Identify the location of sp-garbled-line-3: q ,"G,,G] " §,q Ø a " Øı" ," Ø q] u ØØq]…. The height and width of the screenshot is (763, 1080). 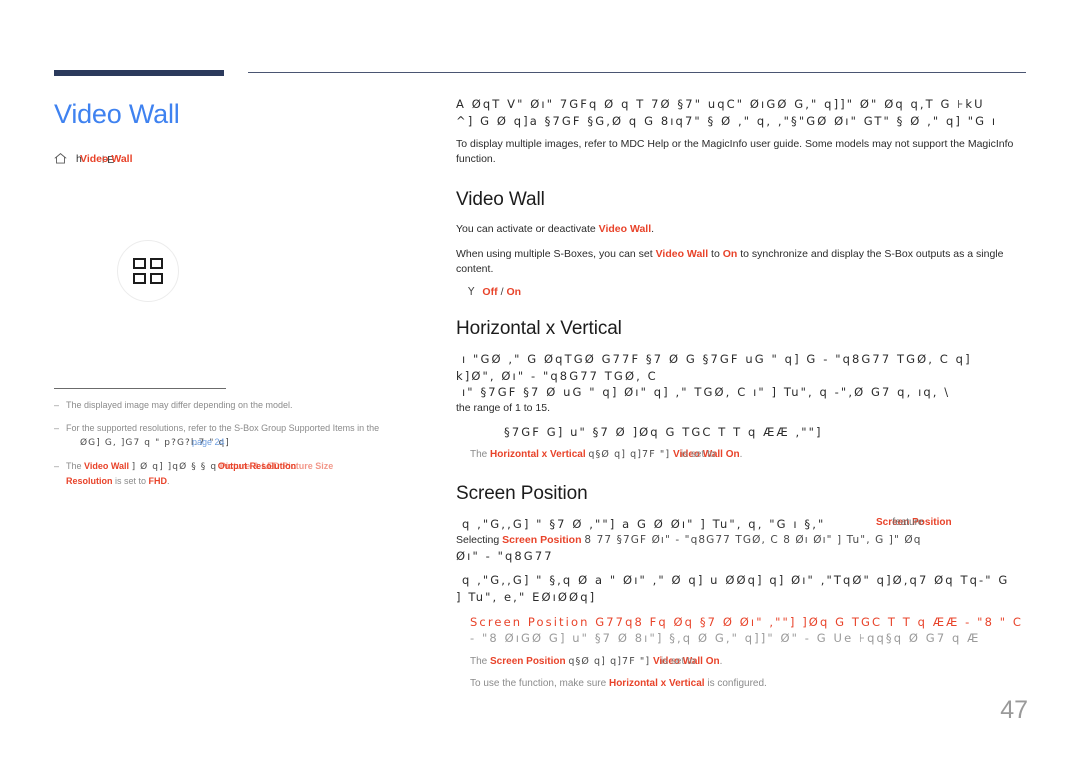
(736, 580).